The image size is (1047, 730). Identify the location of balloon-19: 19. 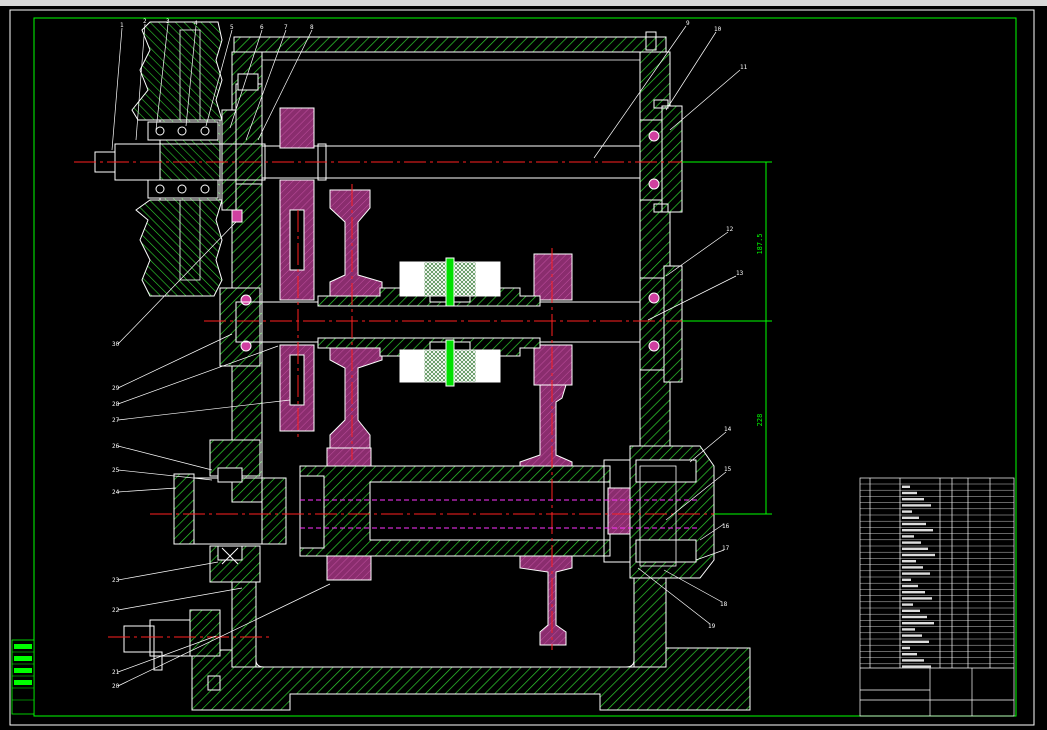
(712, 626).